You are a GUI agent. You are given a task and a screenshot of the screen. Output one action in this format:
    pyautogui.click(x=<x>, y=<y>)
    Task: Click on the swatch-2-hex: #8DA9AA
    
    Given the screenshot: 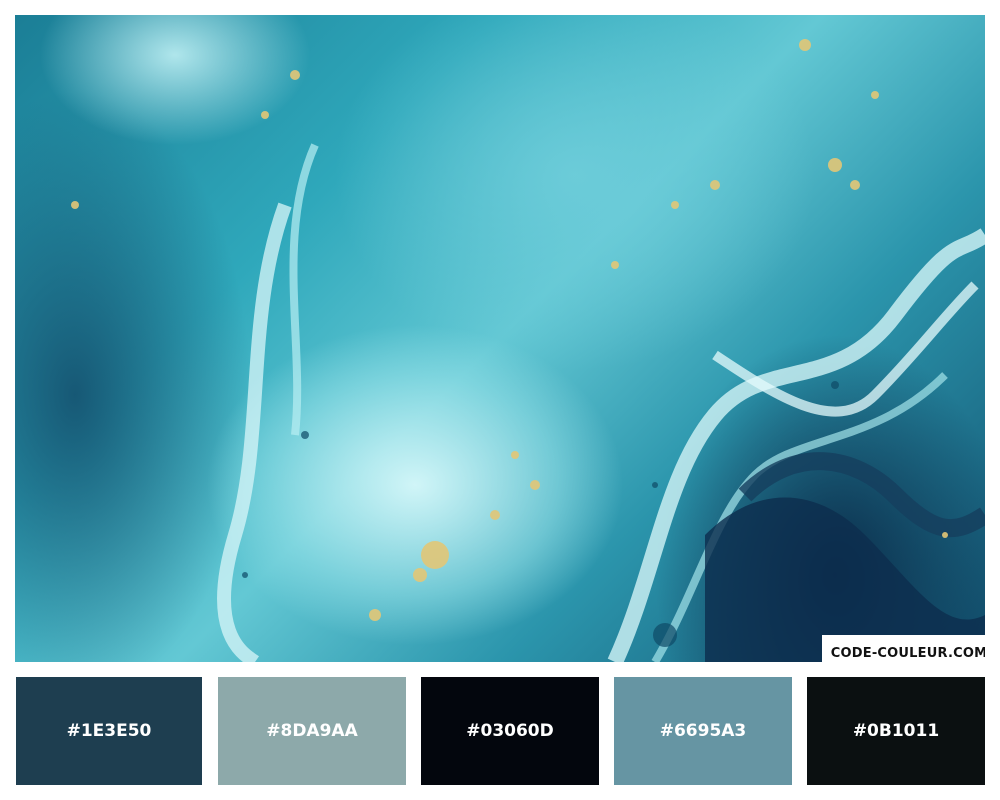 What is the action you would take?
    pyautogui.click(x=312, y=731)
    